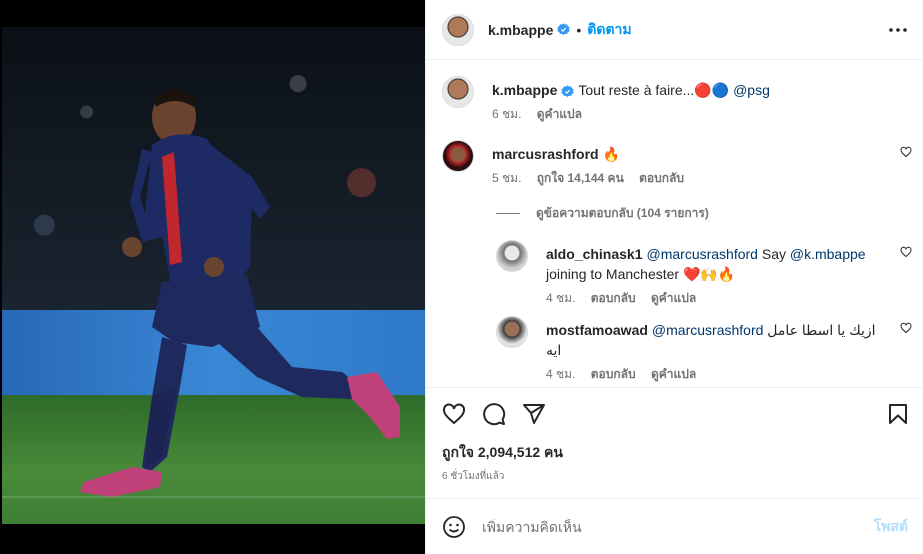 The image size is (923, 554). Describe the element at coordinates (520, 30) in the screenshot. I see `author-username: k.mbappe` at that location.